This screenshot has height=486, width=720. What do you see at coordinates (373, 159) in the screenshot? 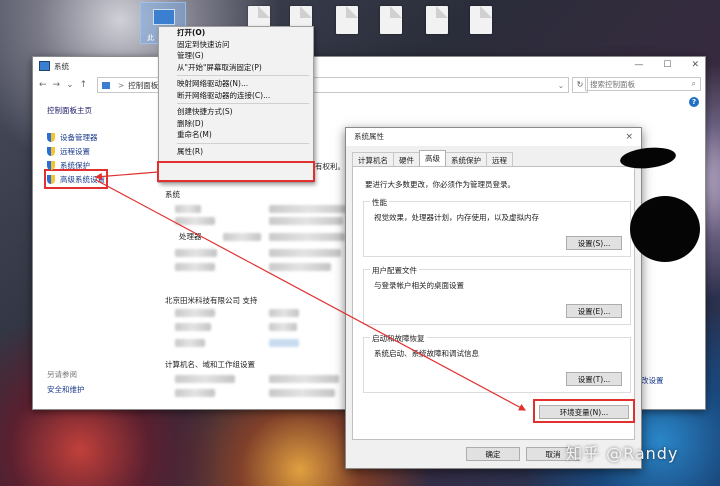
I see `tab-computer-name: 计算机名` at bounding box center [373, 159].